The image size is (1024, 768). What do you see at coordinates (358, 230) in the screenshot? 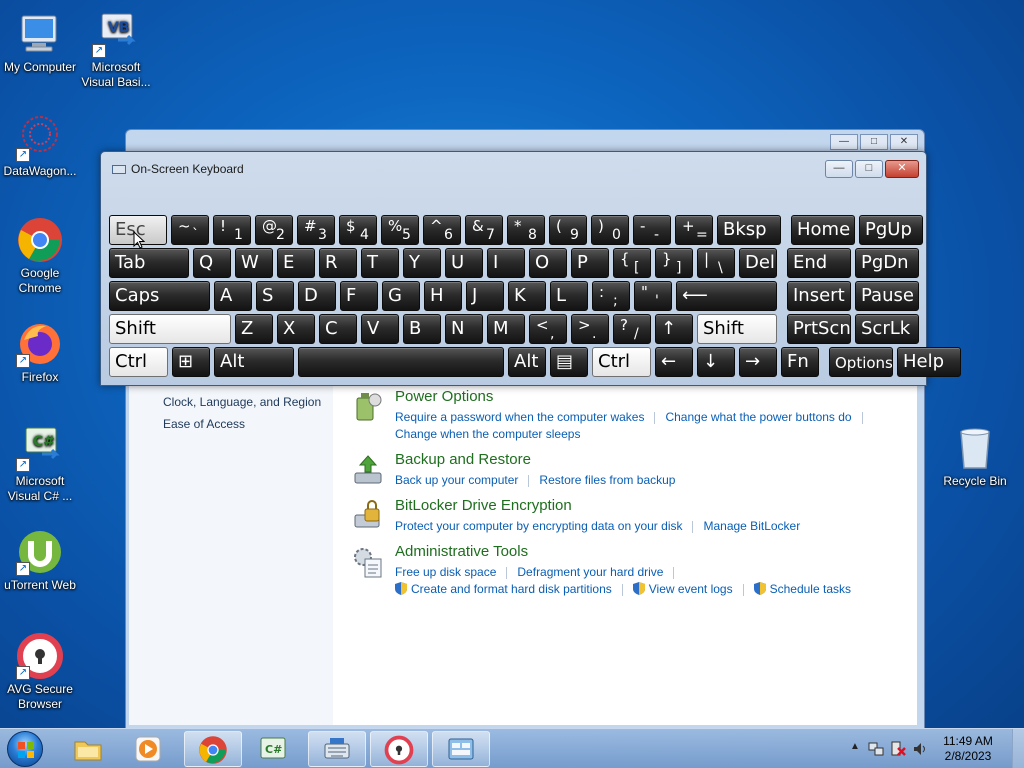
I see `key-4: $4` at bounding box center [358, 230].